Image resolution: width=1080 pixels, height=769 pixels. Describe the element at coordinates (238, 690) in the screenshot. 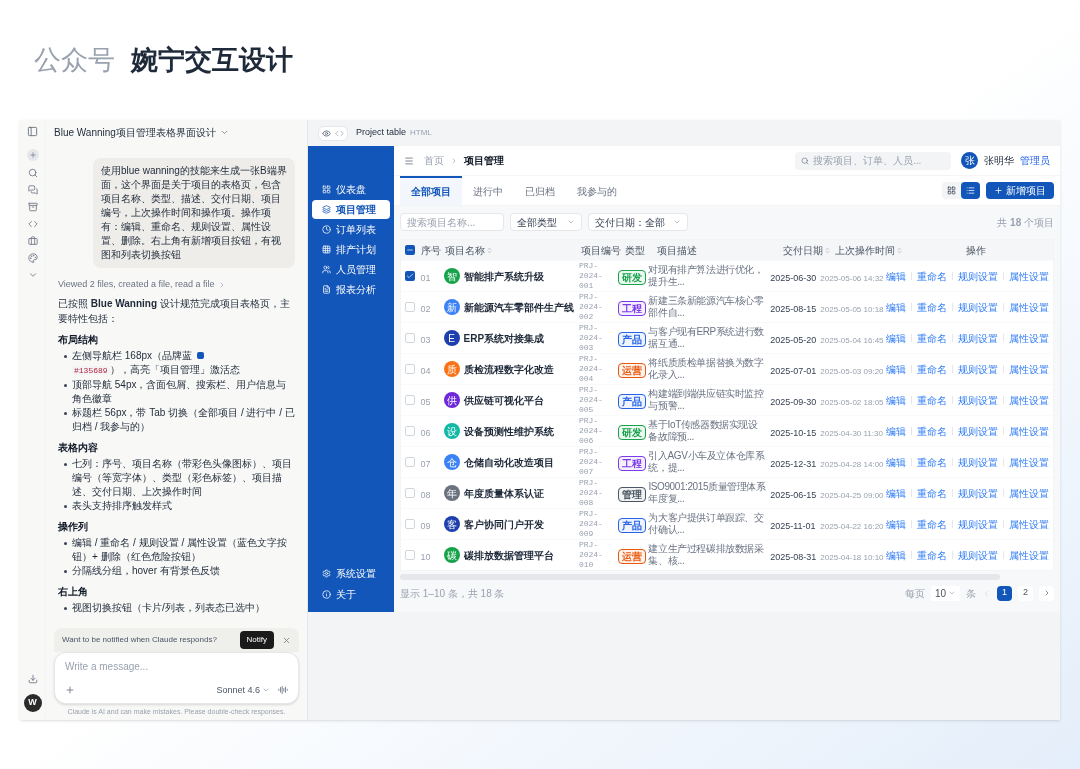

I see `model-selector: Sonnet 4.6` at that location.